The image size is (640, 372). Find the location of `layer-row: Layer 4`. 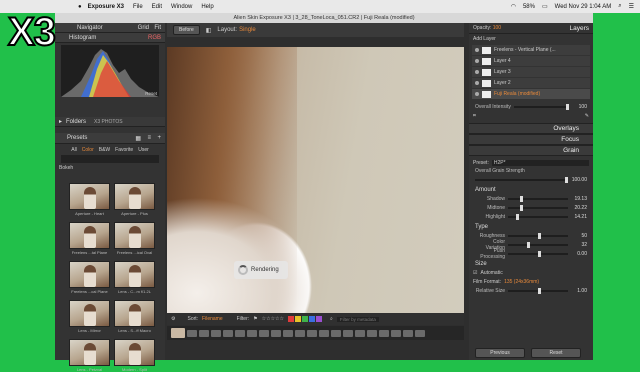

layer-row: Layer 4 is located at coordinates (531, 61).